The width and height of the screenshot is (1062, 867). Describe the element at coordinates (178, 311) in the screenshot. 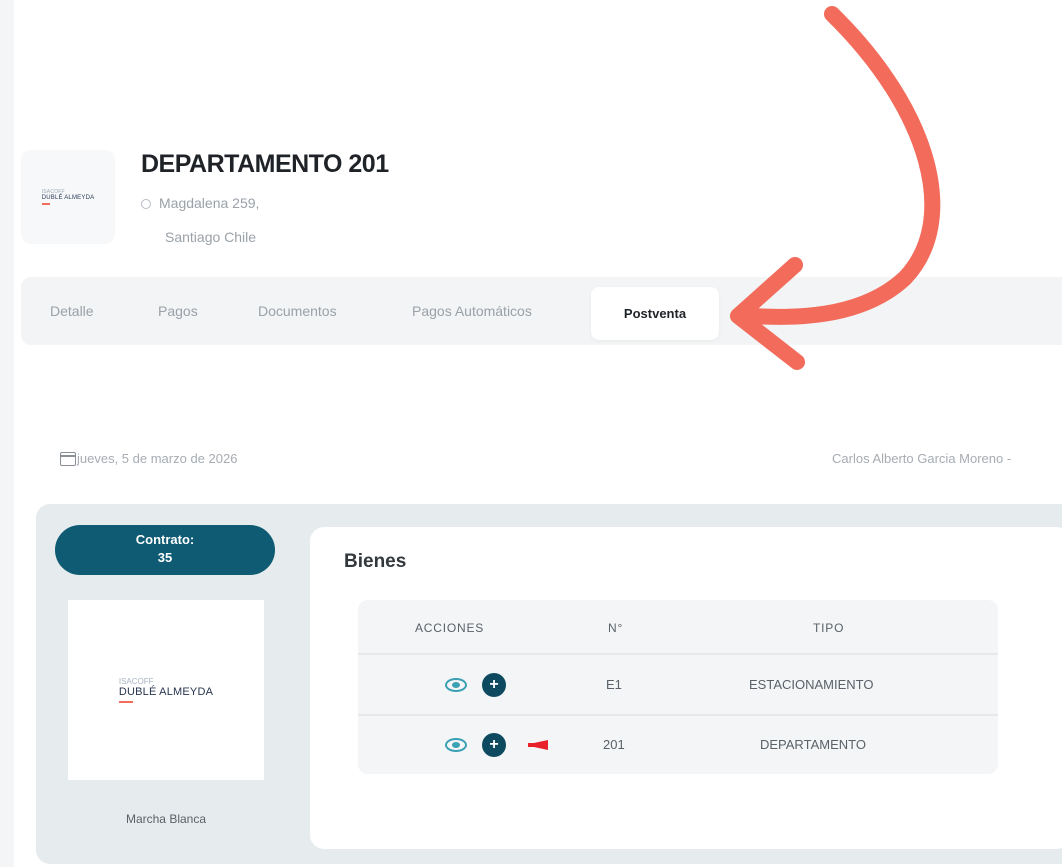

I see `tab-pagos: Pagos` at that location.